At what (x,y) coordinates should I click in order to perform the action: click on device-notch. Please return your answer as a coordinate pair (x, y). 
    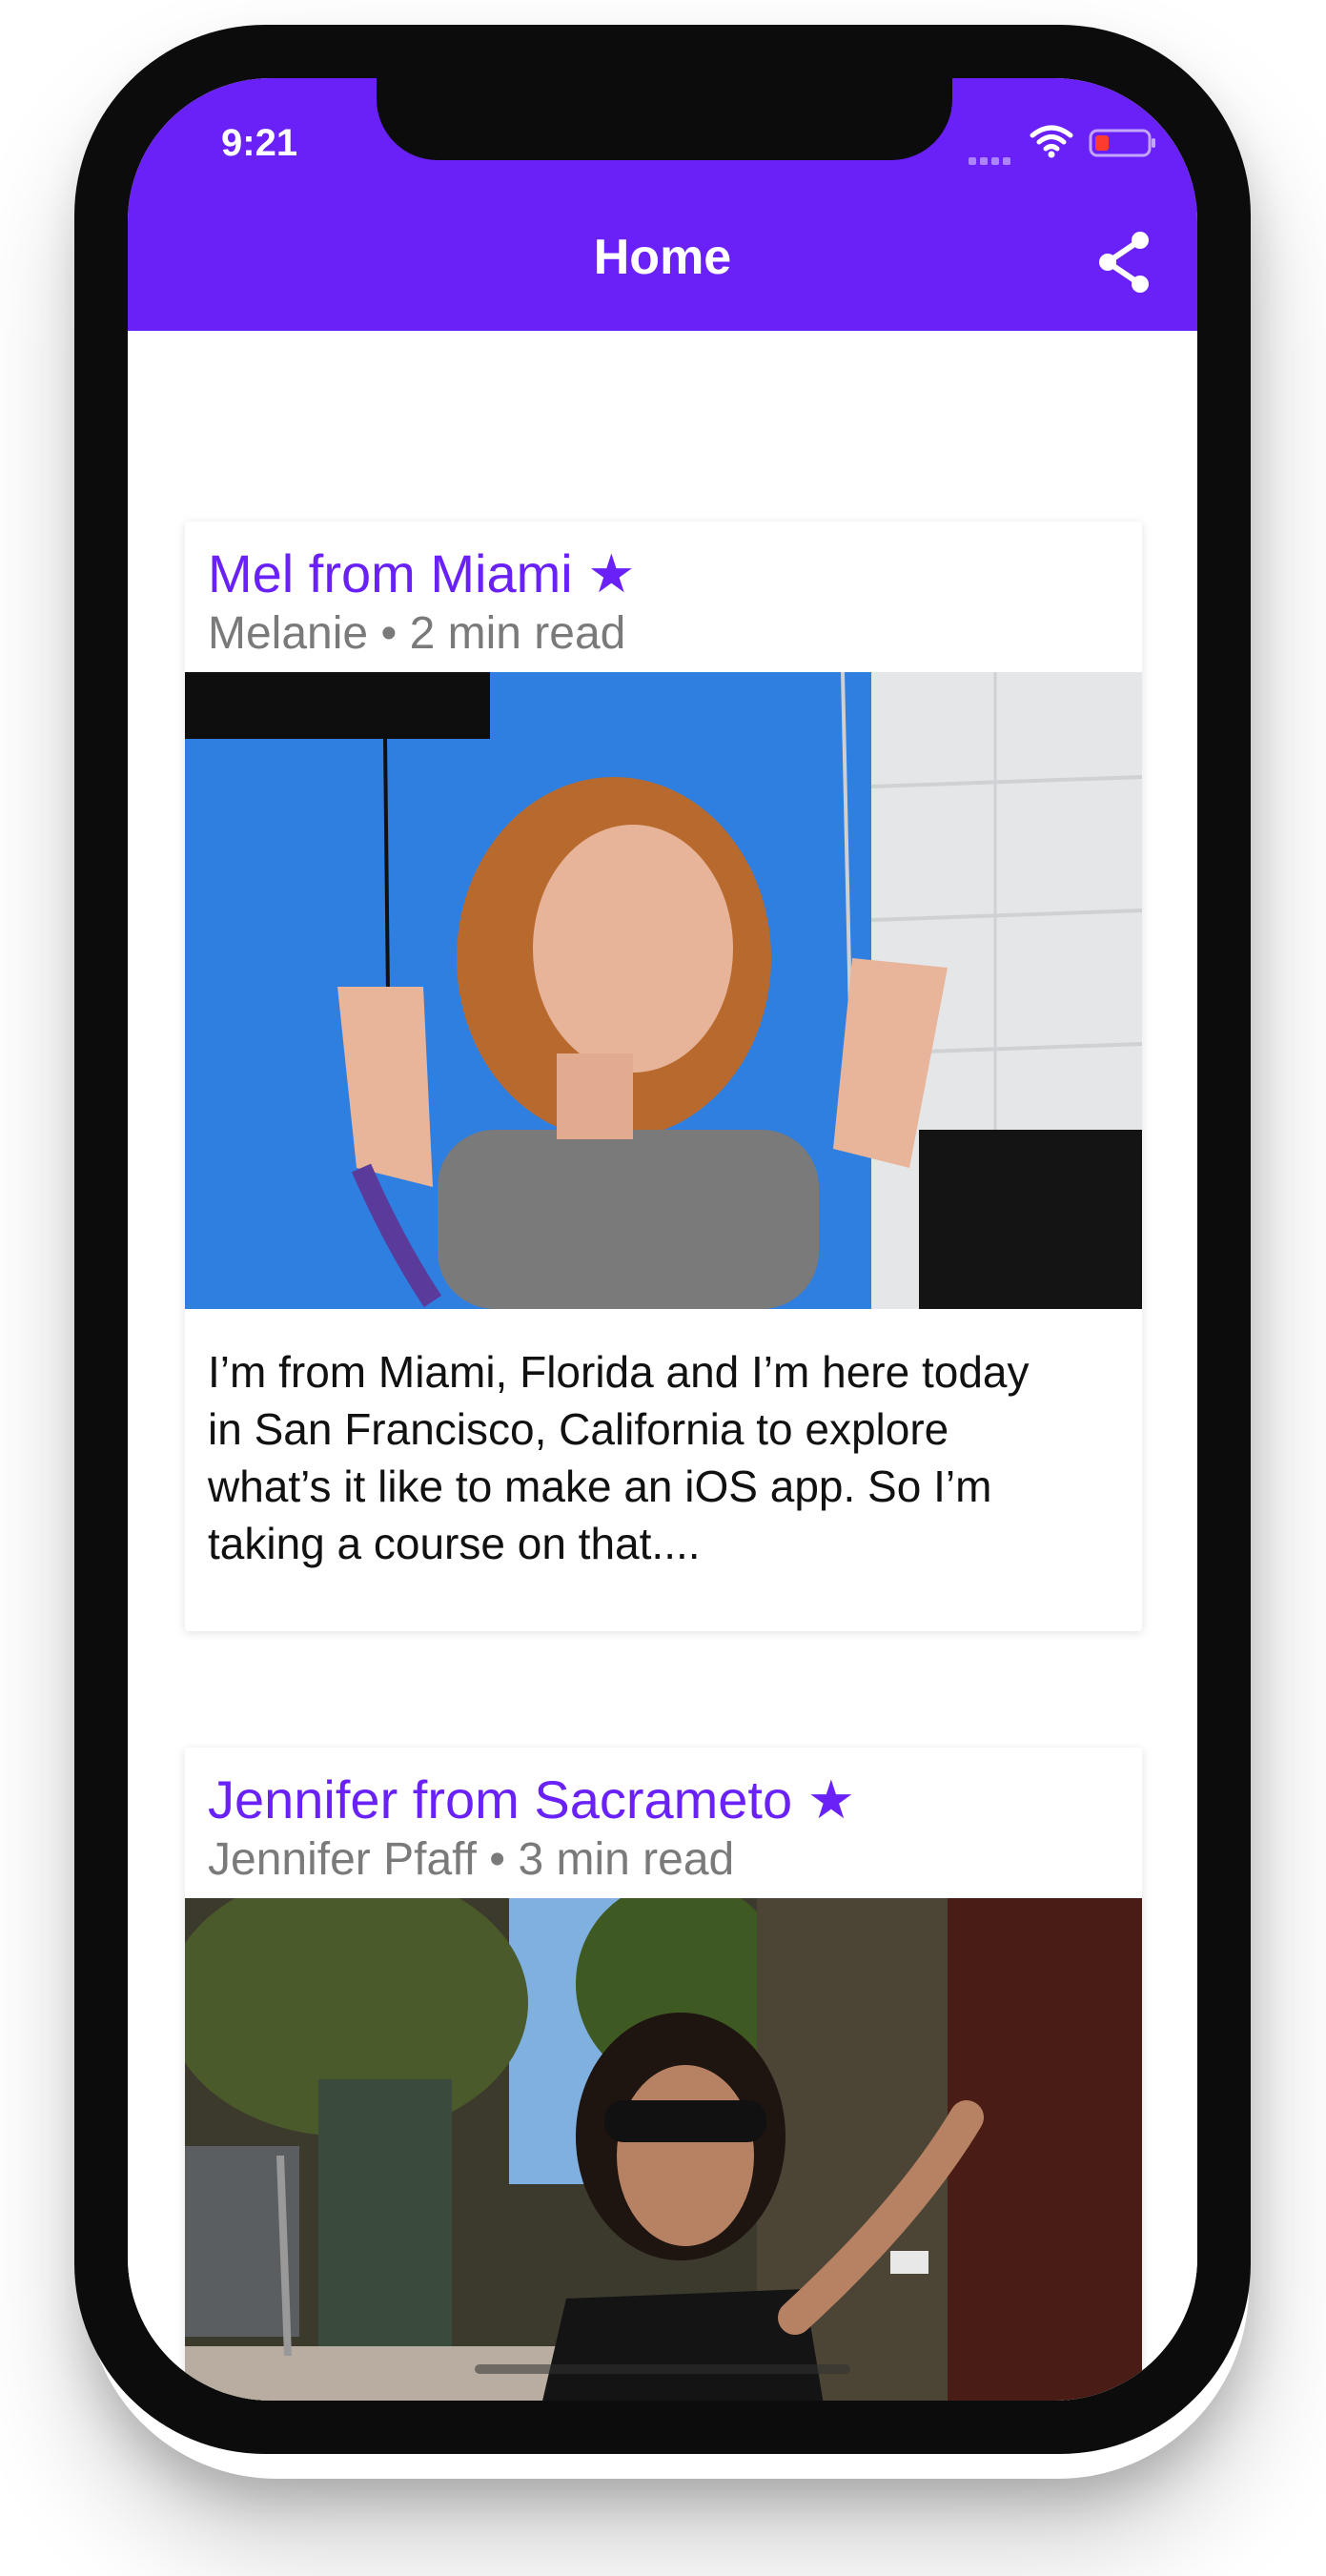
    Looking at the image, I should click on (664, 119).